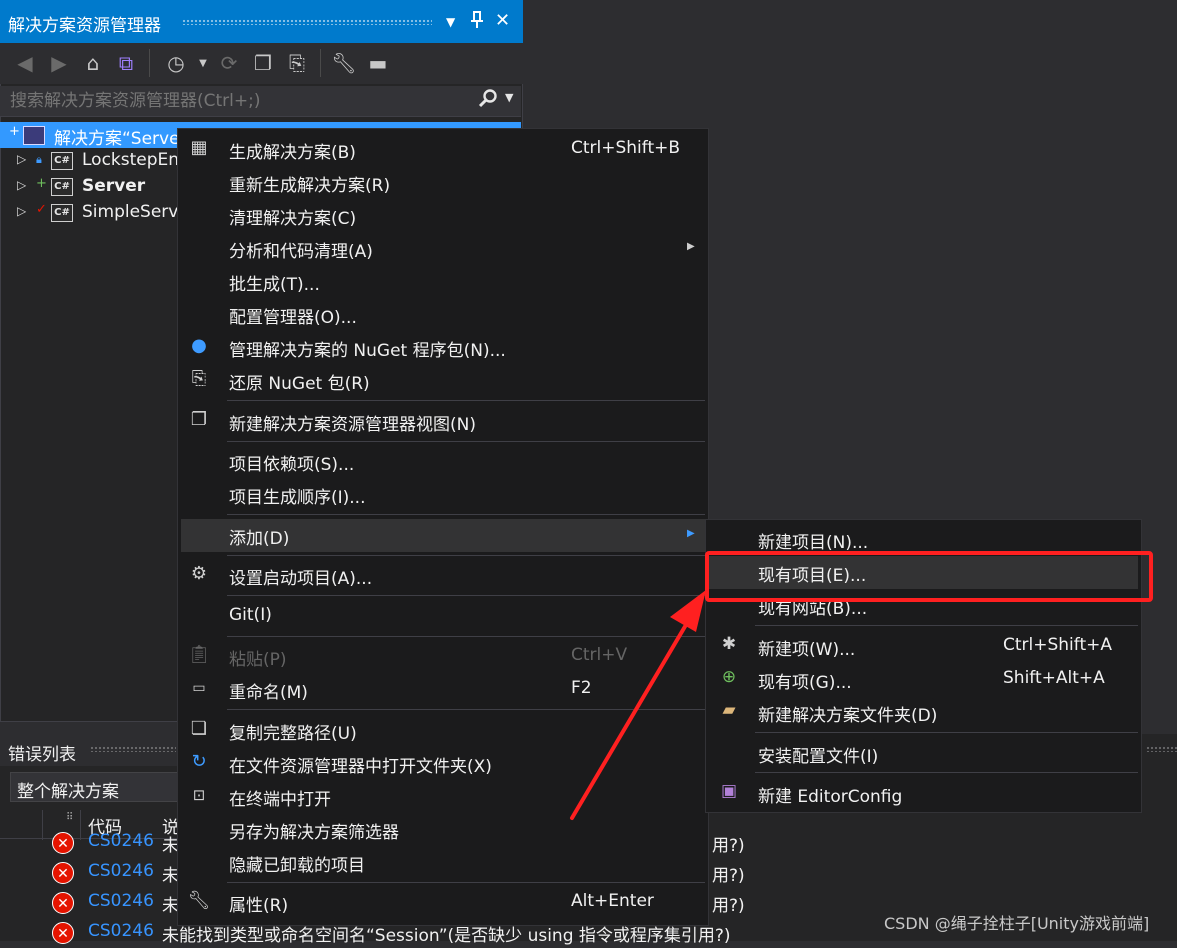 The height and width of the screenshot is (948, 1177). Describe the element at coordinates (477, 22) in the screenshot. I see `pin-icon` at that location.